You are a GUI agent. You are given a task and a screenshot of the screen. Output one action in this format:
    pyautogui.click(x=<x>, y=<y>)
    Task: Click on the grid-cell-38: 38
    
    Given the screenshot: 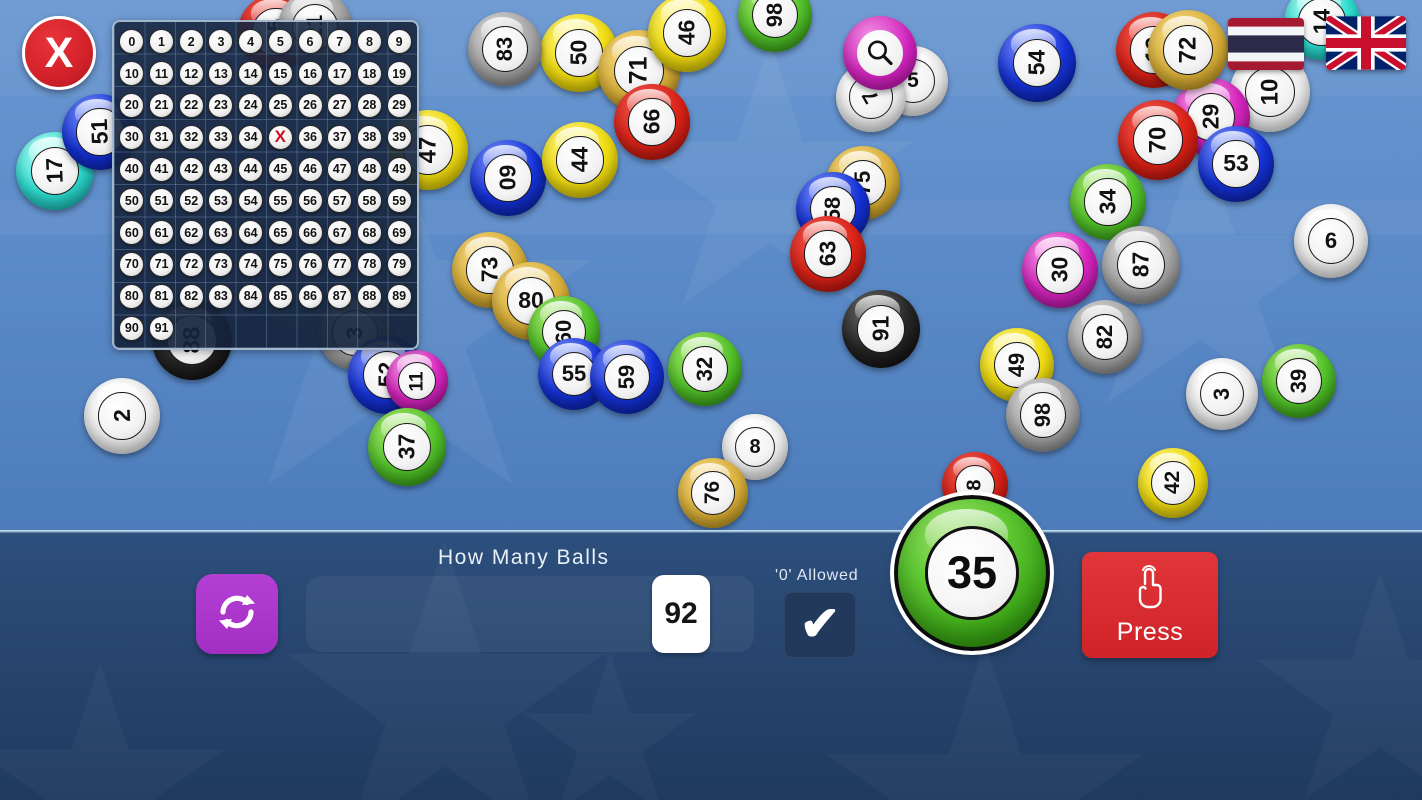 What is the action you would take?
    pyautogui.click(x=370, y=137)
    